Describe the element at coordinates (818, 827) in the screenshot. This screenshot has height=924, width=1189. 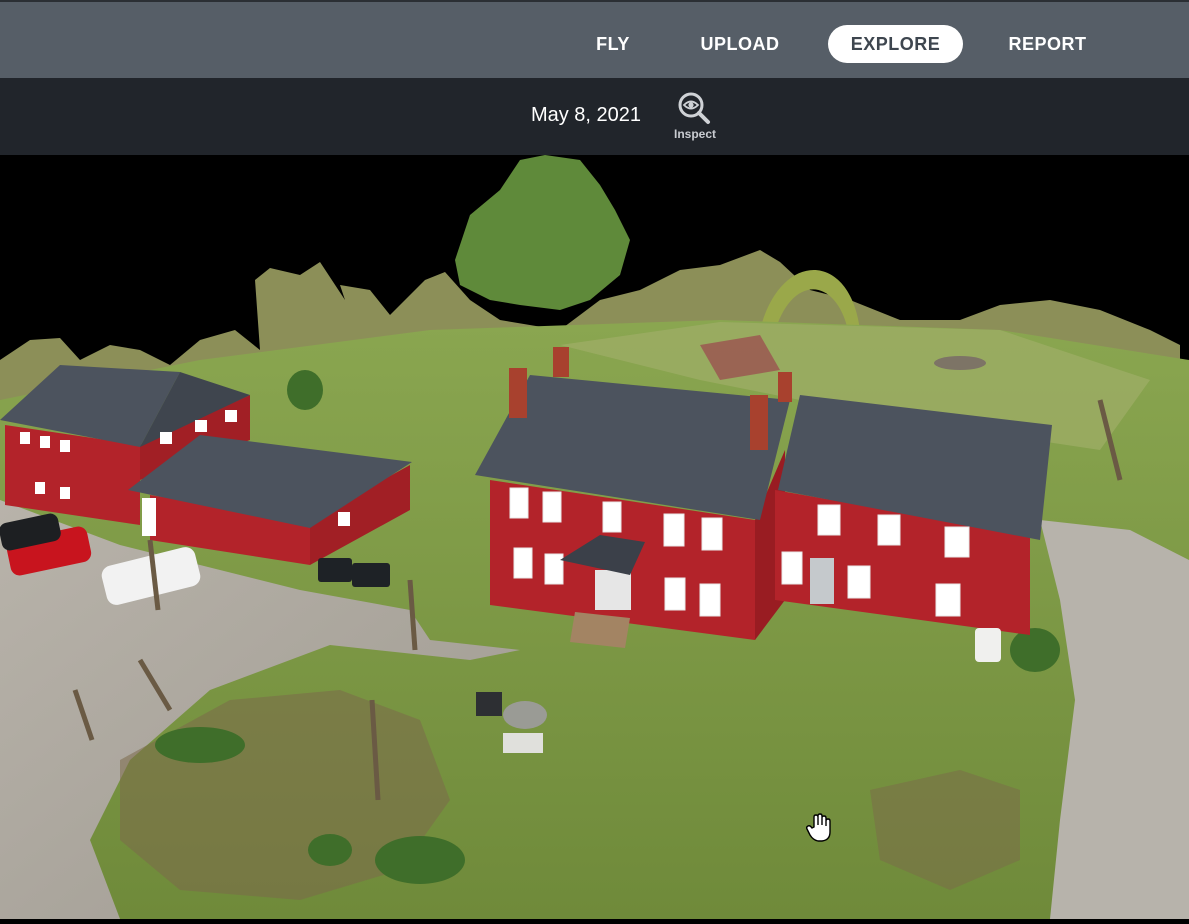
I see `hand-cursor-icon` at that location.